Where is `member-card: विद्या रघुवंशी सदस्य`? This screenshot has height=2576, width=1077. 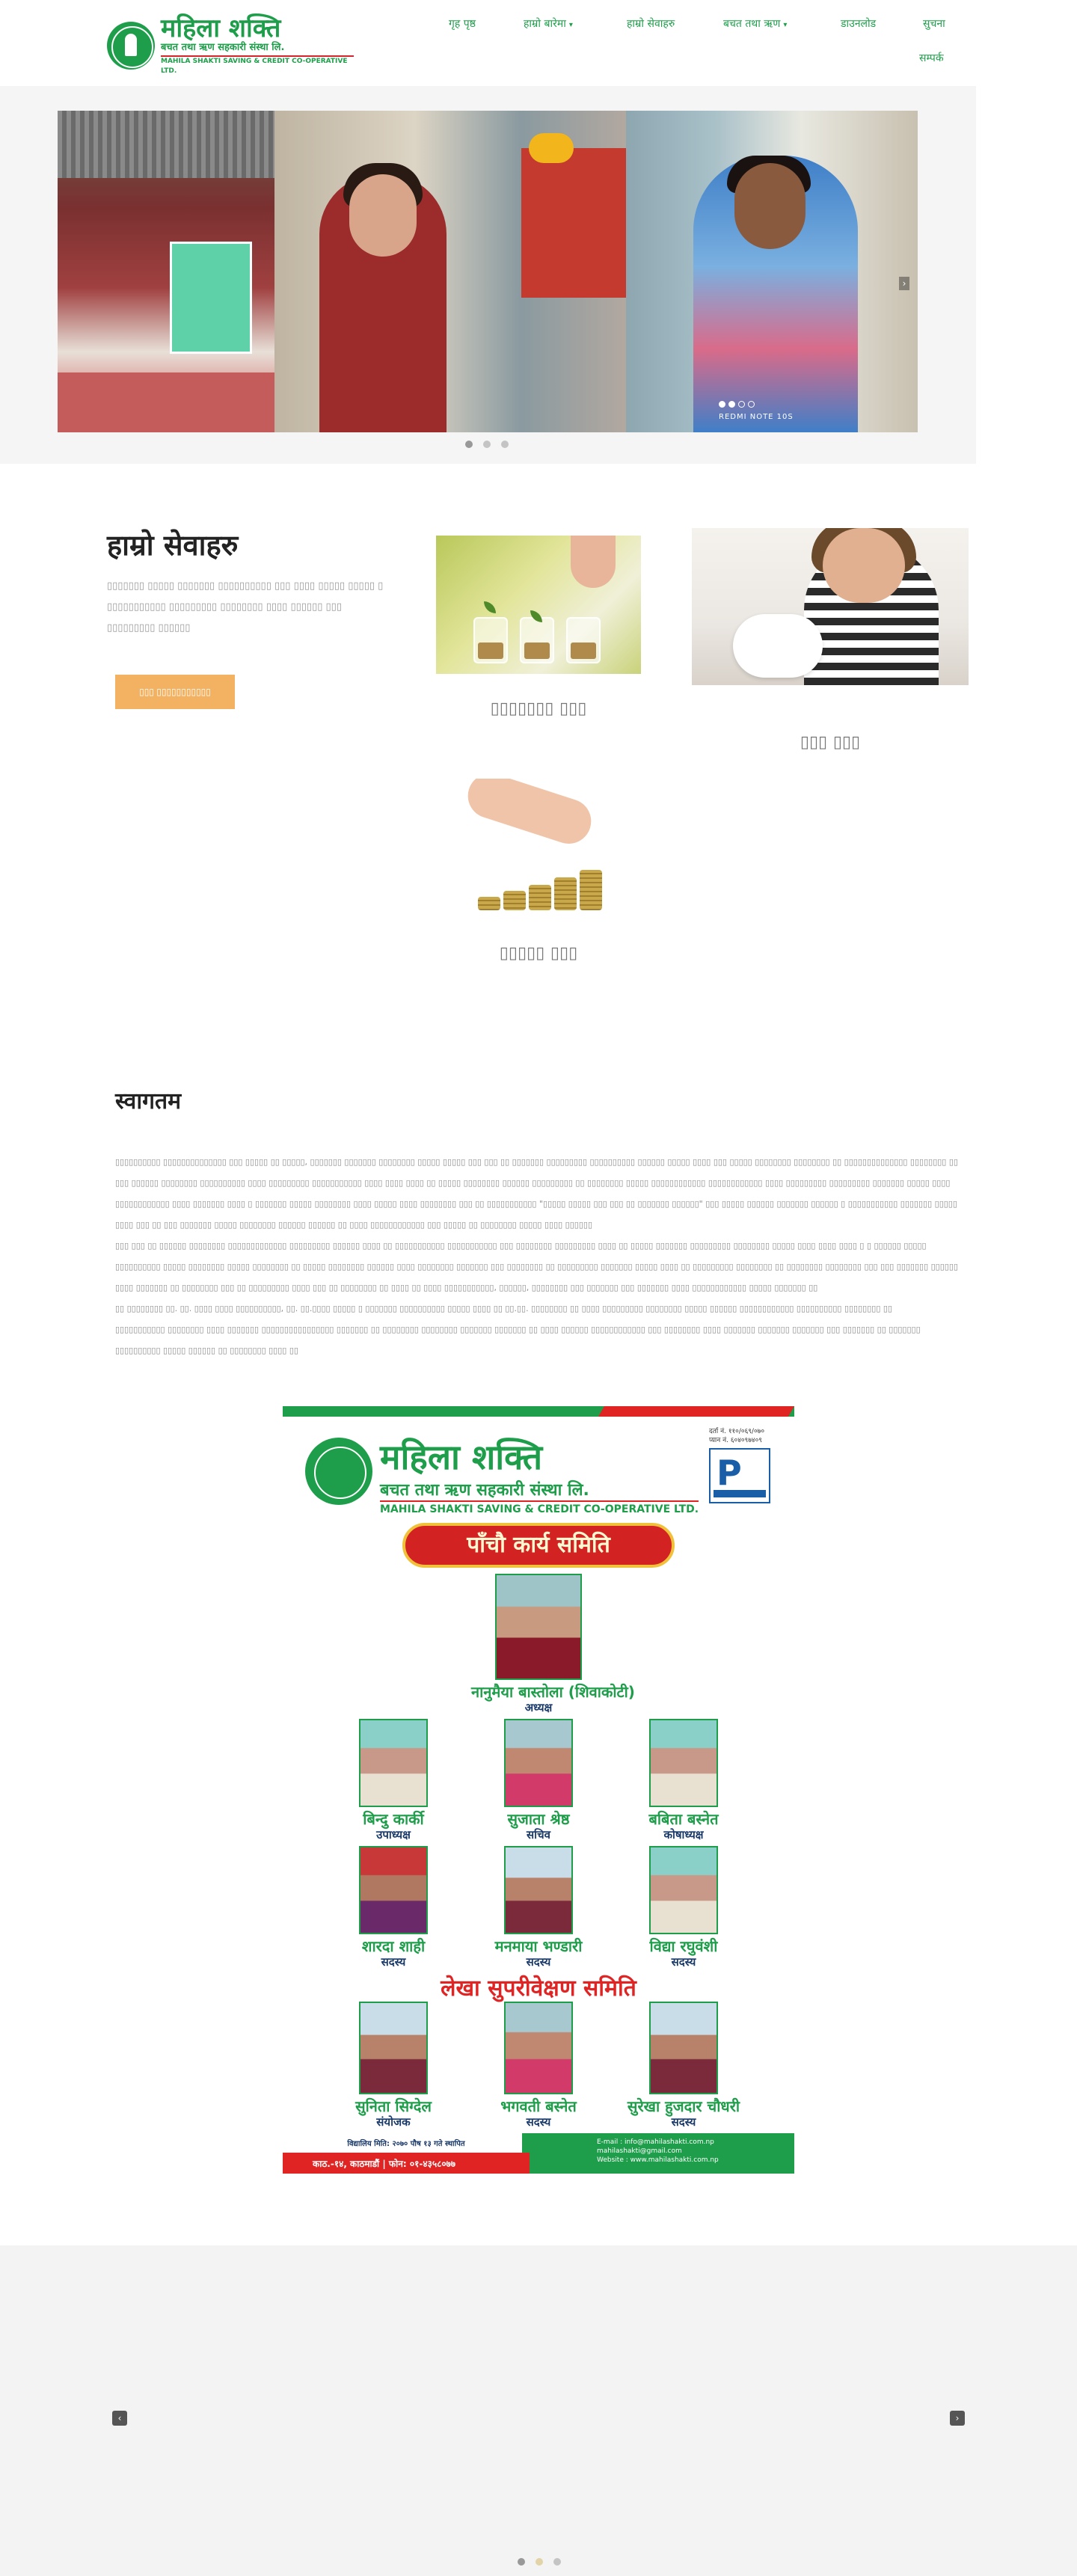 member-card: विद्या रघुवंशी सदस्य is located at coordinates (683, 1907).